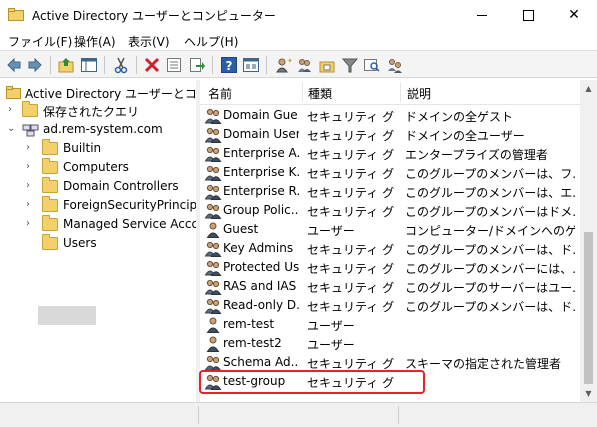 The width and height of the screenshot is (597, 427). Describe the element at coordinates (13, 92) in the screenshot. I see `ad-console-icon` at that location.